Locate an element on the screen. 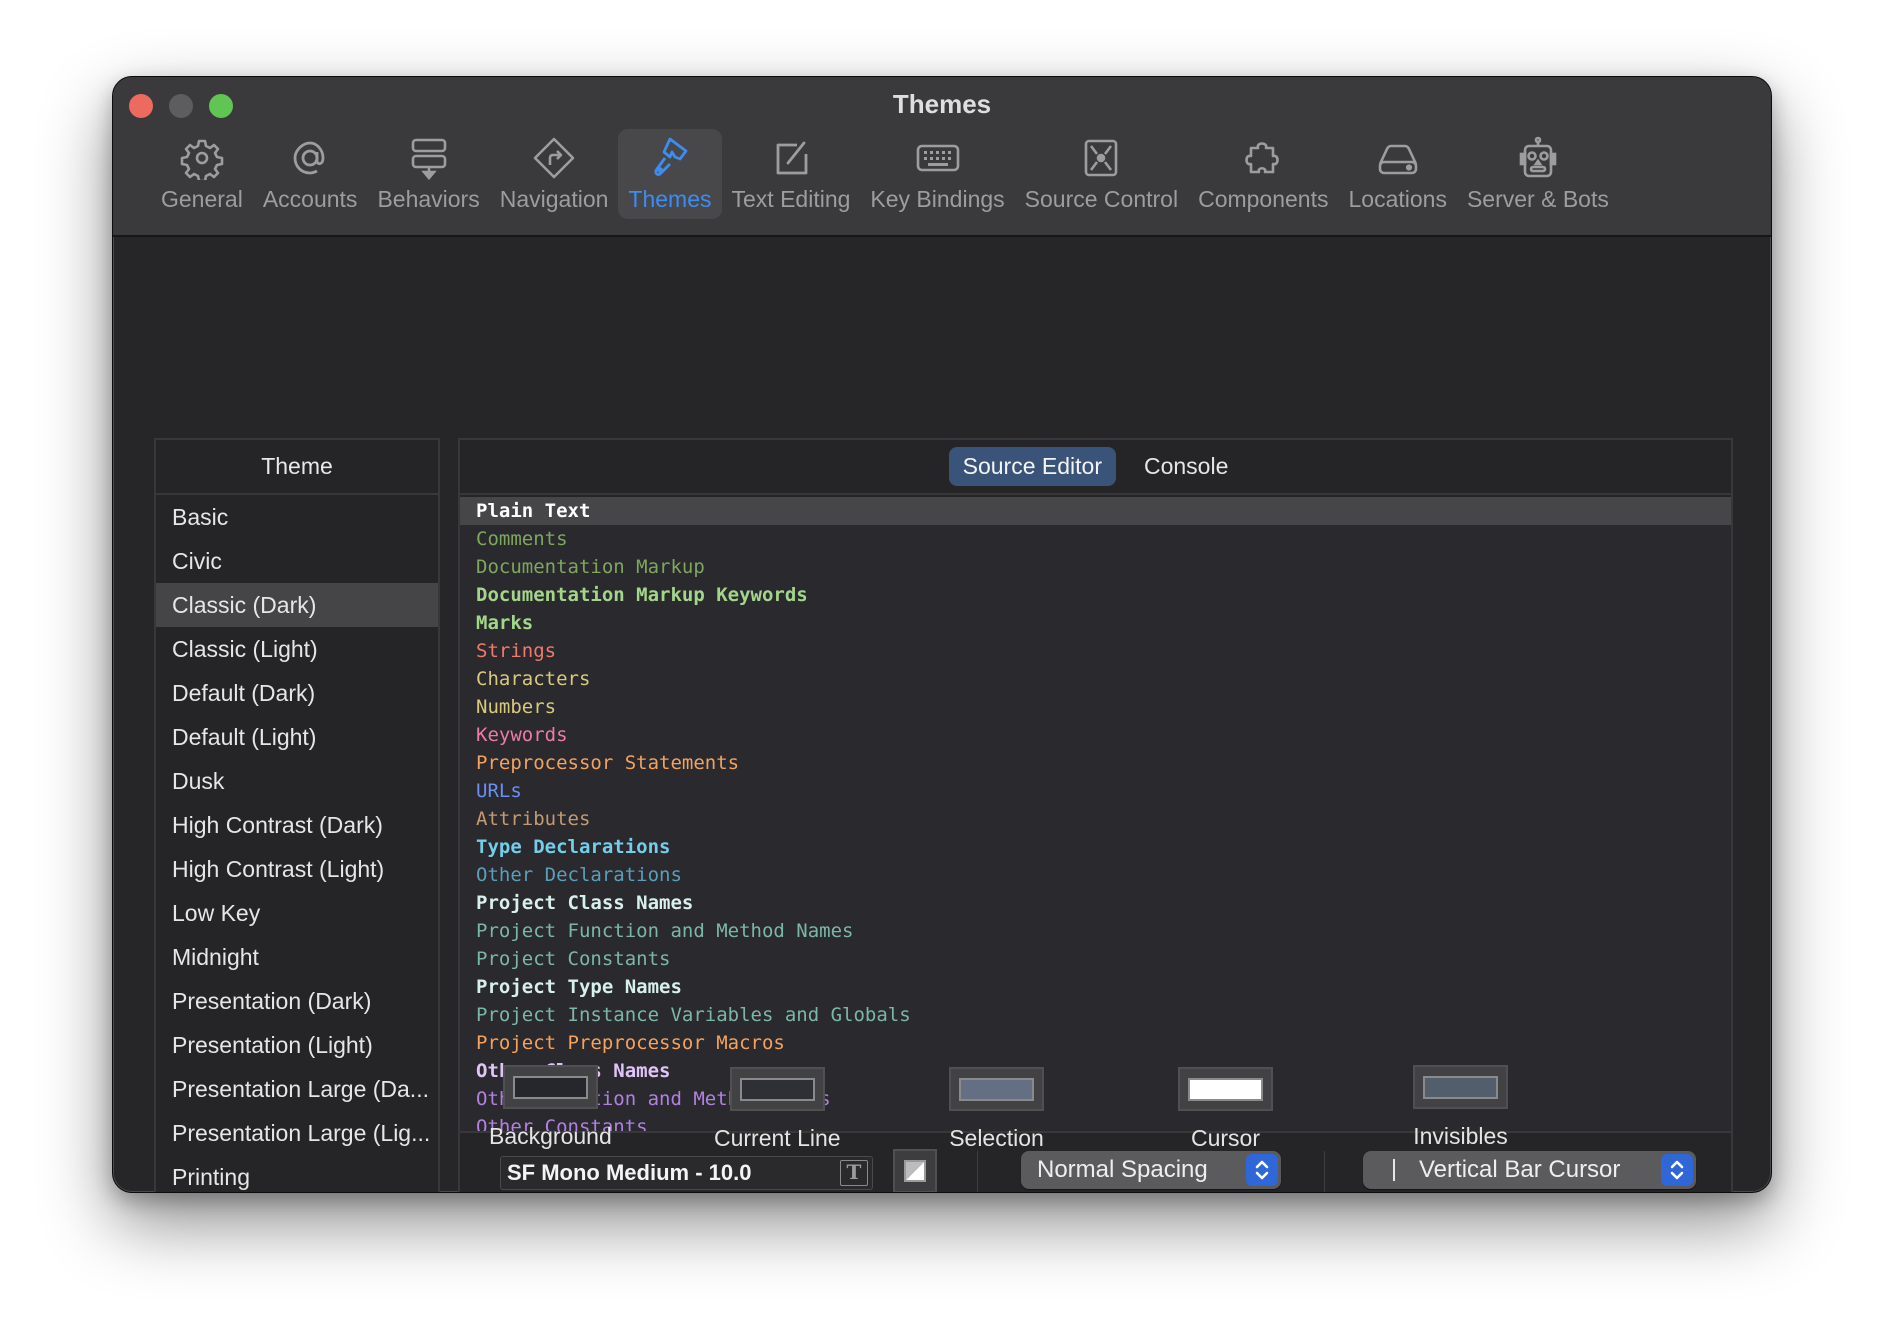 This screenshot has height=1342, width=1884. syntax-element-item: Project Type Names is located at coordinates (1095, 987).